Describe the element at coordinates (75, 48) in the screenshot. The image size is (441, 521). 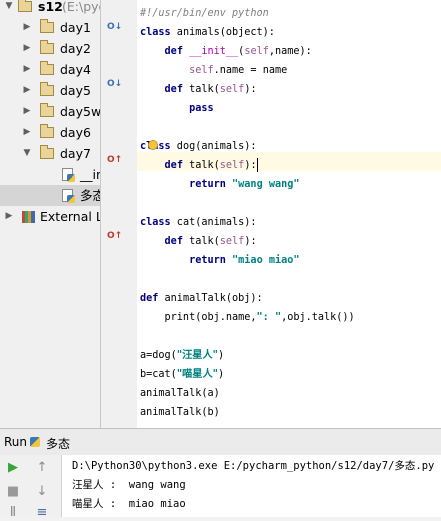
I see `tree-item-label: day2` at that location.